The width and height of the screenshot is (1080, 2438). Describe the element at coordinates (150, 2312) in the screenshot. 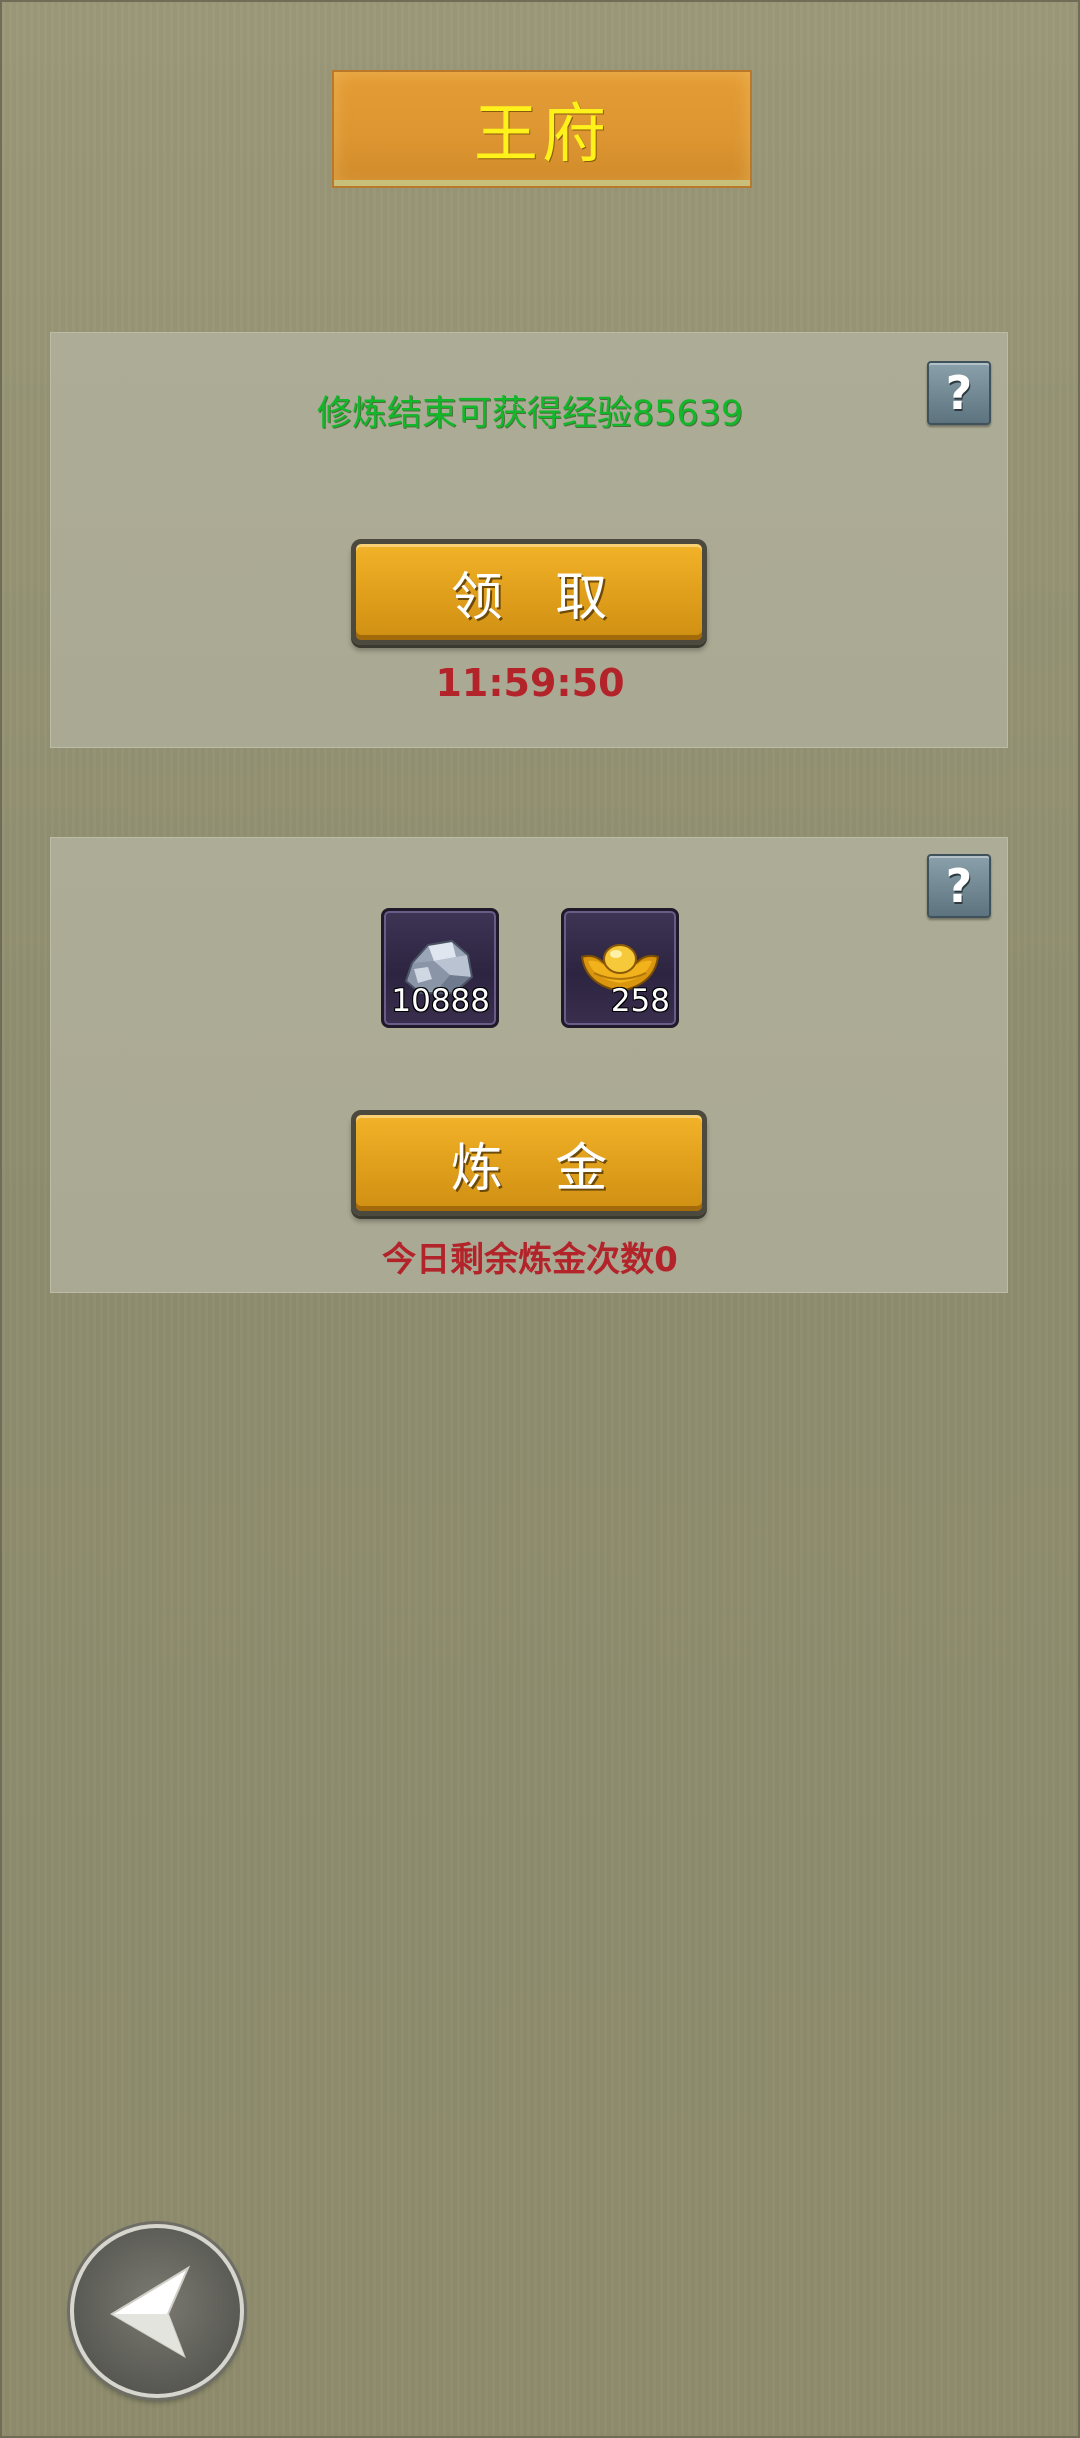

I see `back-arrow-icon` at that location.